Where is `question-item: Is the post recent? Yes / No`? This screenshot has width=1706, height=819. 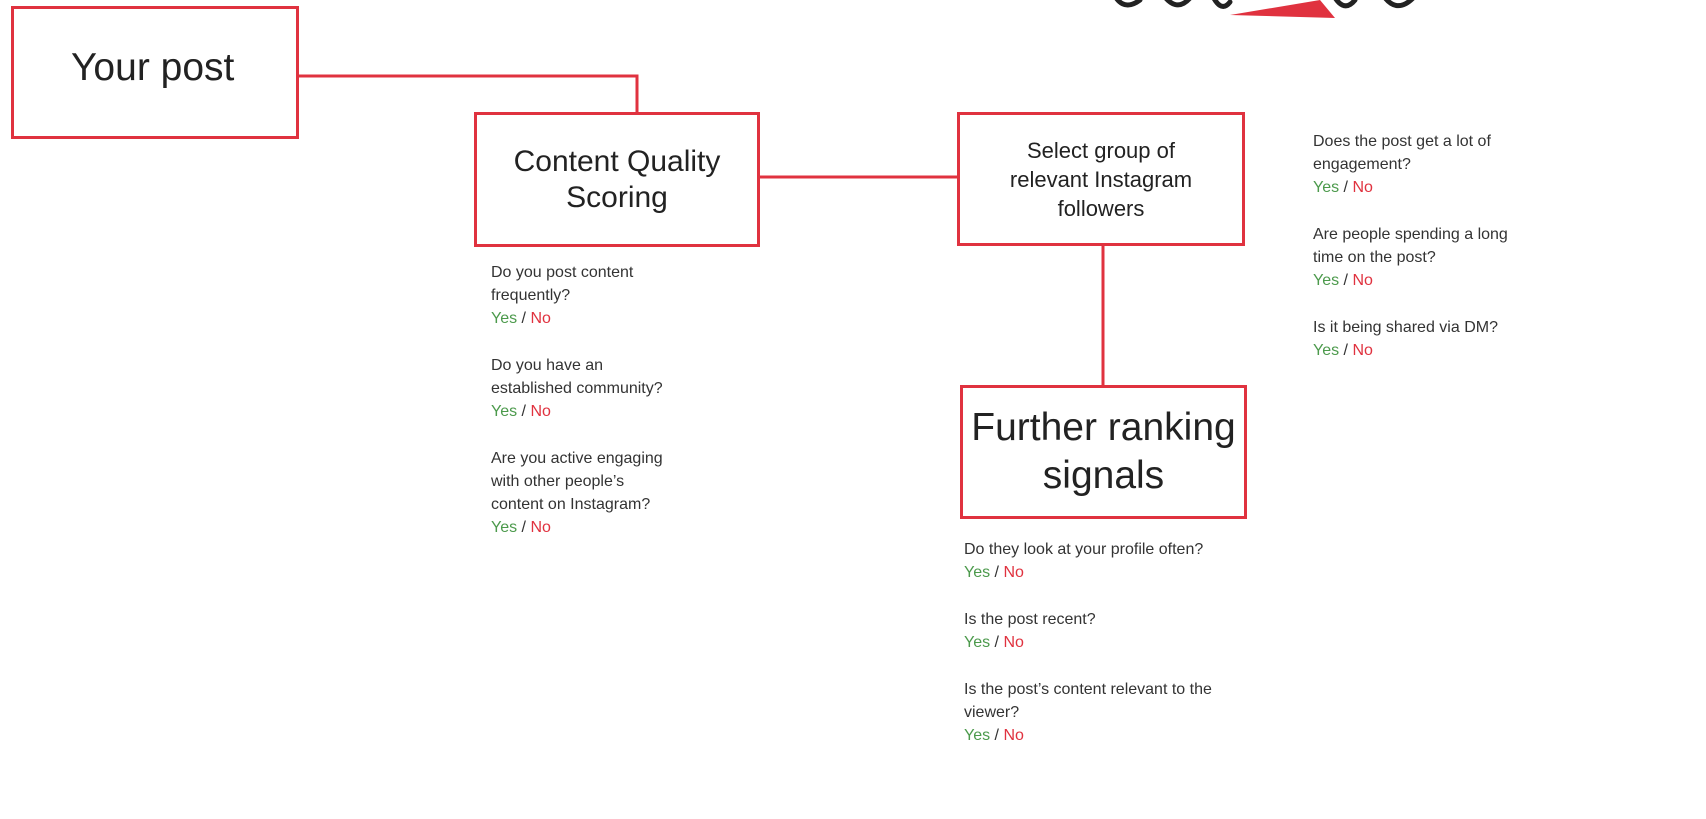 question-item: Is the post recent? Yes / No is located at coordinates (1144, 631).